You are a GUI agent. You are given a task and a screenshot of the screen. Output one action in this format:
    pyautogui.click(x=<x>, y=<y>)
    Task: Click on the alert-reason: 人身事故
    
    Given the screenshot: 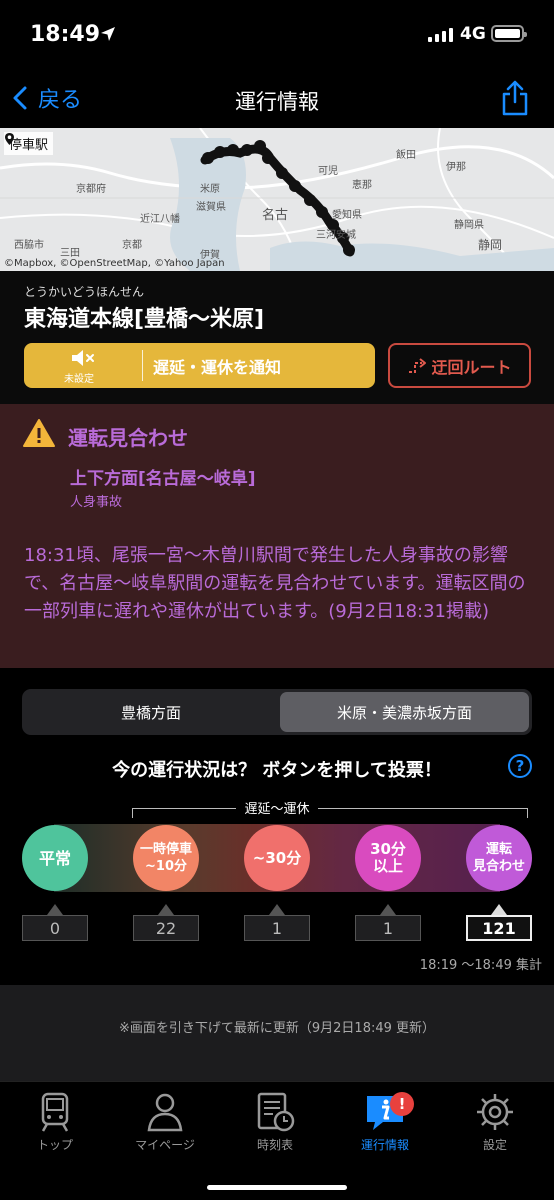 What is the action you would take?
    pyautogui.click(x=96, y=502)
    